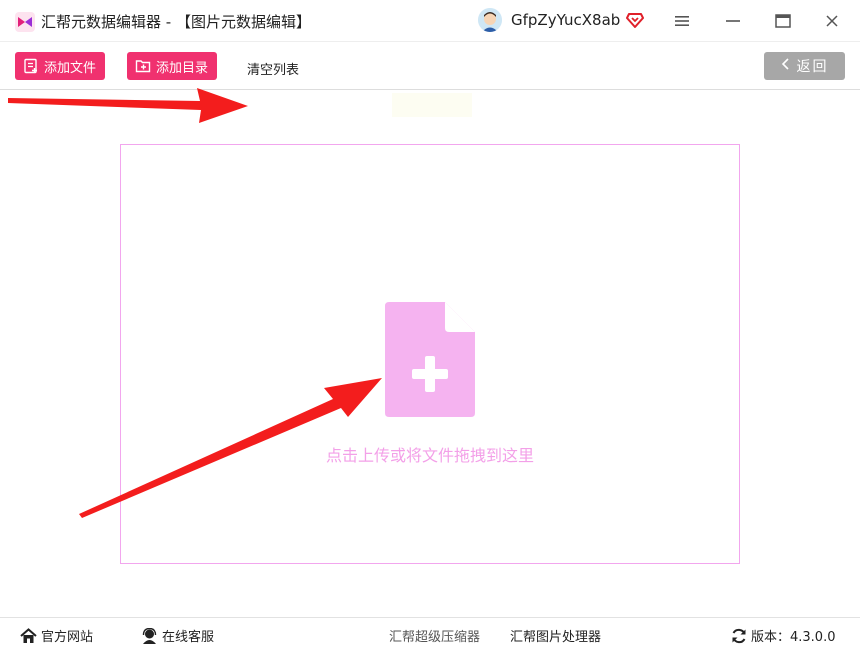  I want to click on official-website-label: 官方网站, so click(67, 637).